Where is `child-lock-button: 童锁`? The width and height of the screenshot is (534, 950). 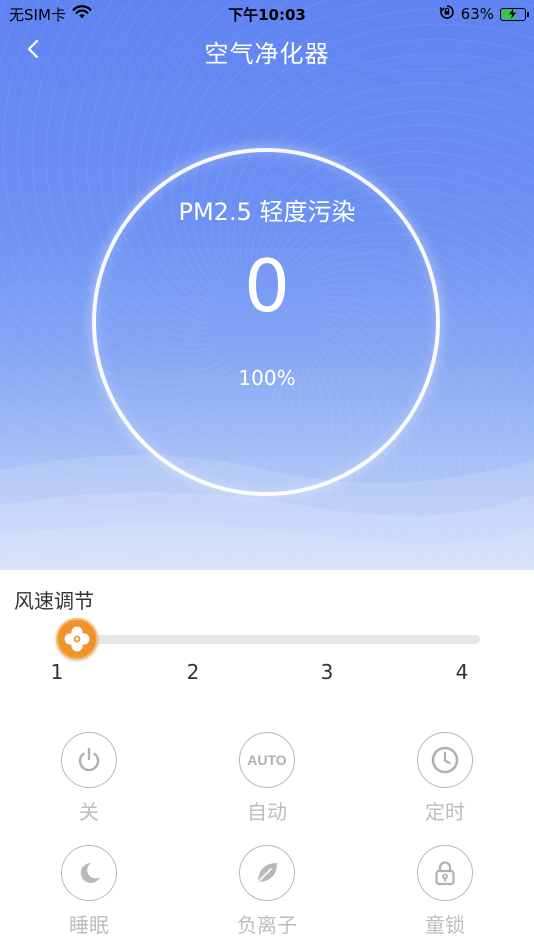
child-lock-button: 童锁 is located at coordinates (445, 891).